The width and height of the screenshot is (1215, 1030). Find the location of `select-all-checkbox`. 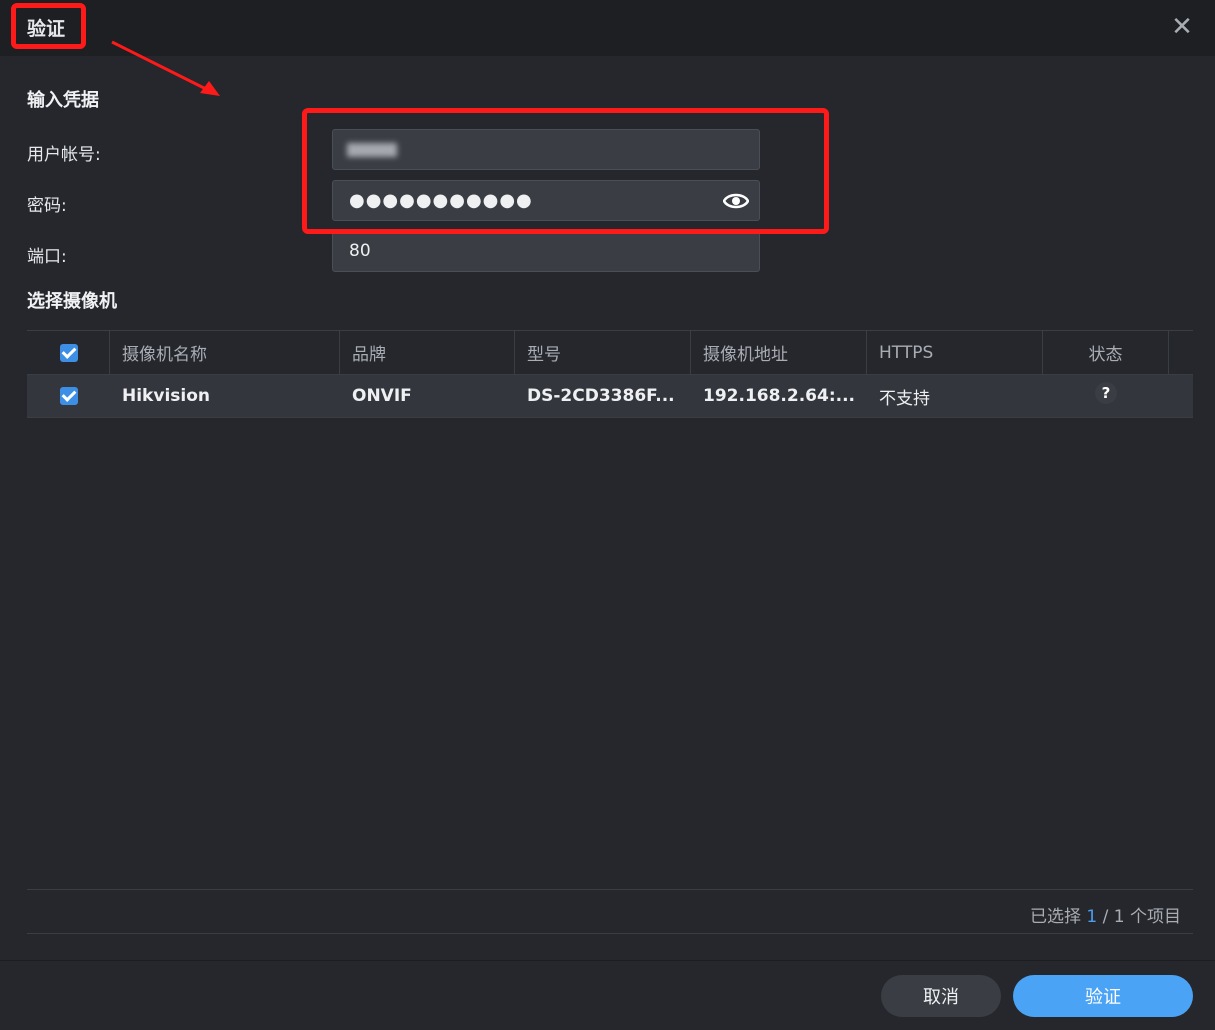

select-all-checkbox is located at coordinates (69, 352).